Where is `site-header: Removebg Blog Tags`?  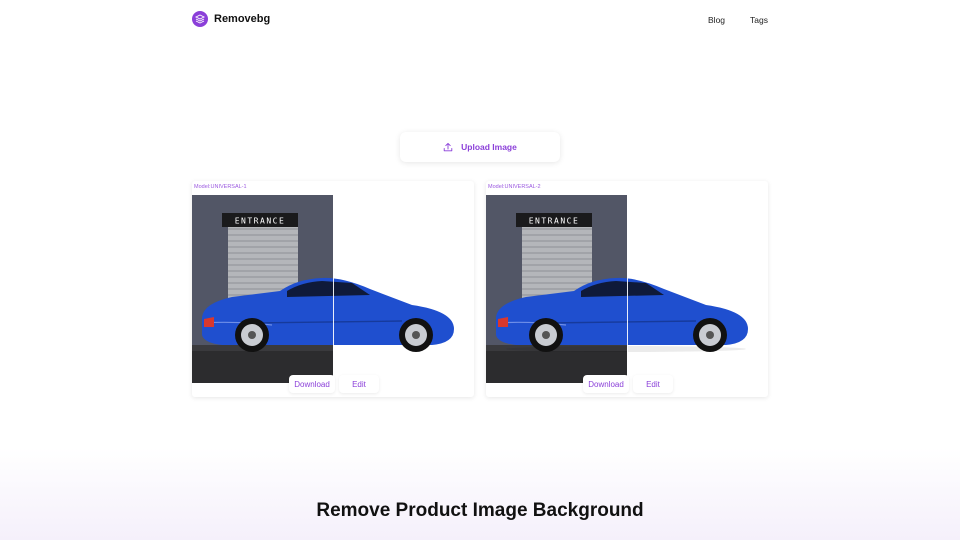 site-header: Removebg Blog Tags is located at coordinates (480, 20).